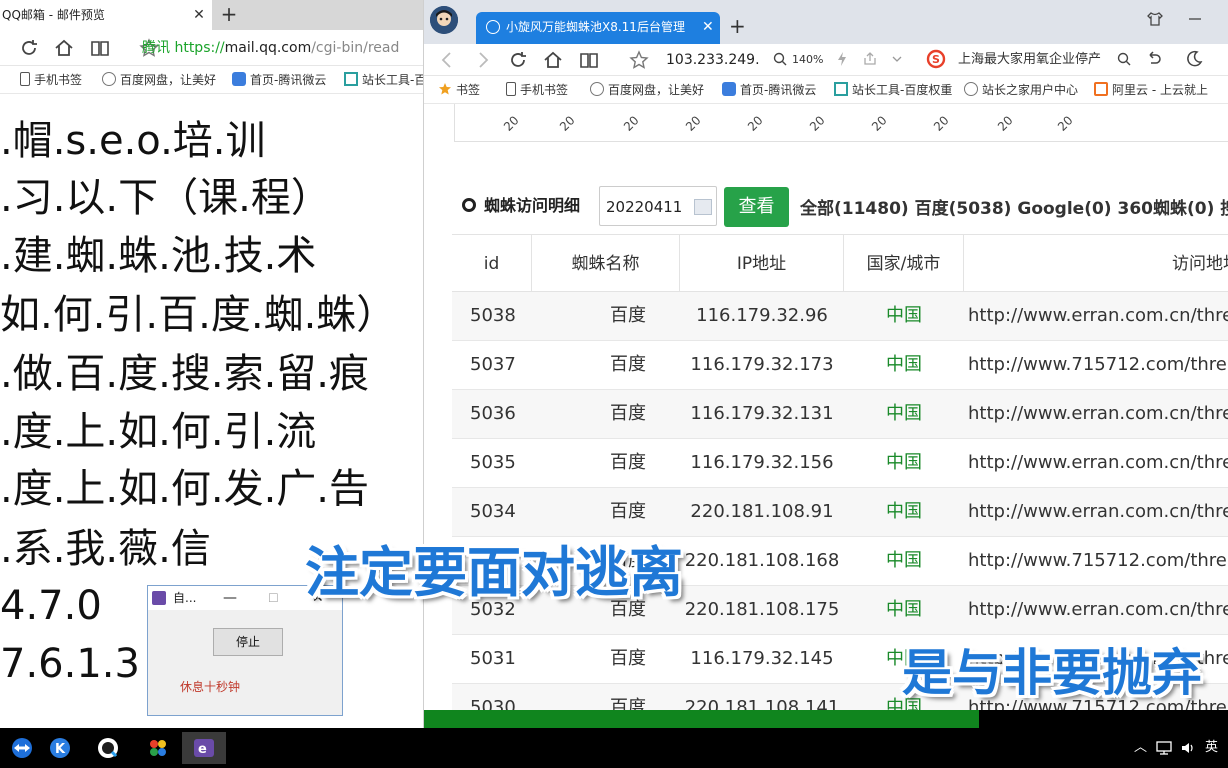 The width and height of the screenshot is (1228, 768). What do you see at coordinates (1161, 90) in the screenshot?
I see `bookmark-item: 阿里云 - 上云就上` at bounding box center [1161, 90].